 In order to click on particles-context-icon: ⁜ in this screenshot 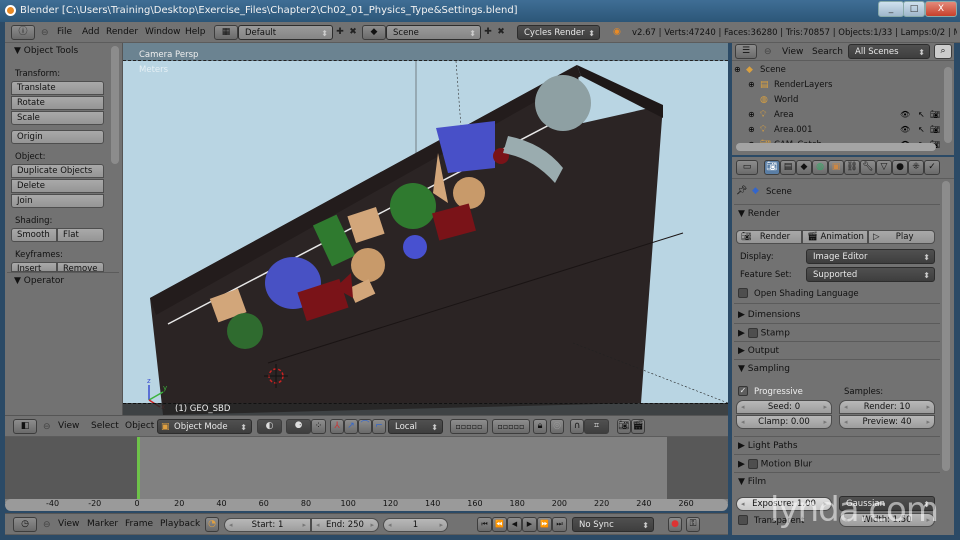, I will do `click(916, 167)`.